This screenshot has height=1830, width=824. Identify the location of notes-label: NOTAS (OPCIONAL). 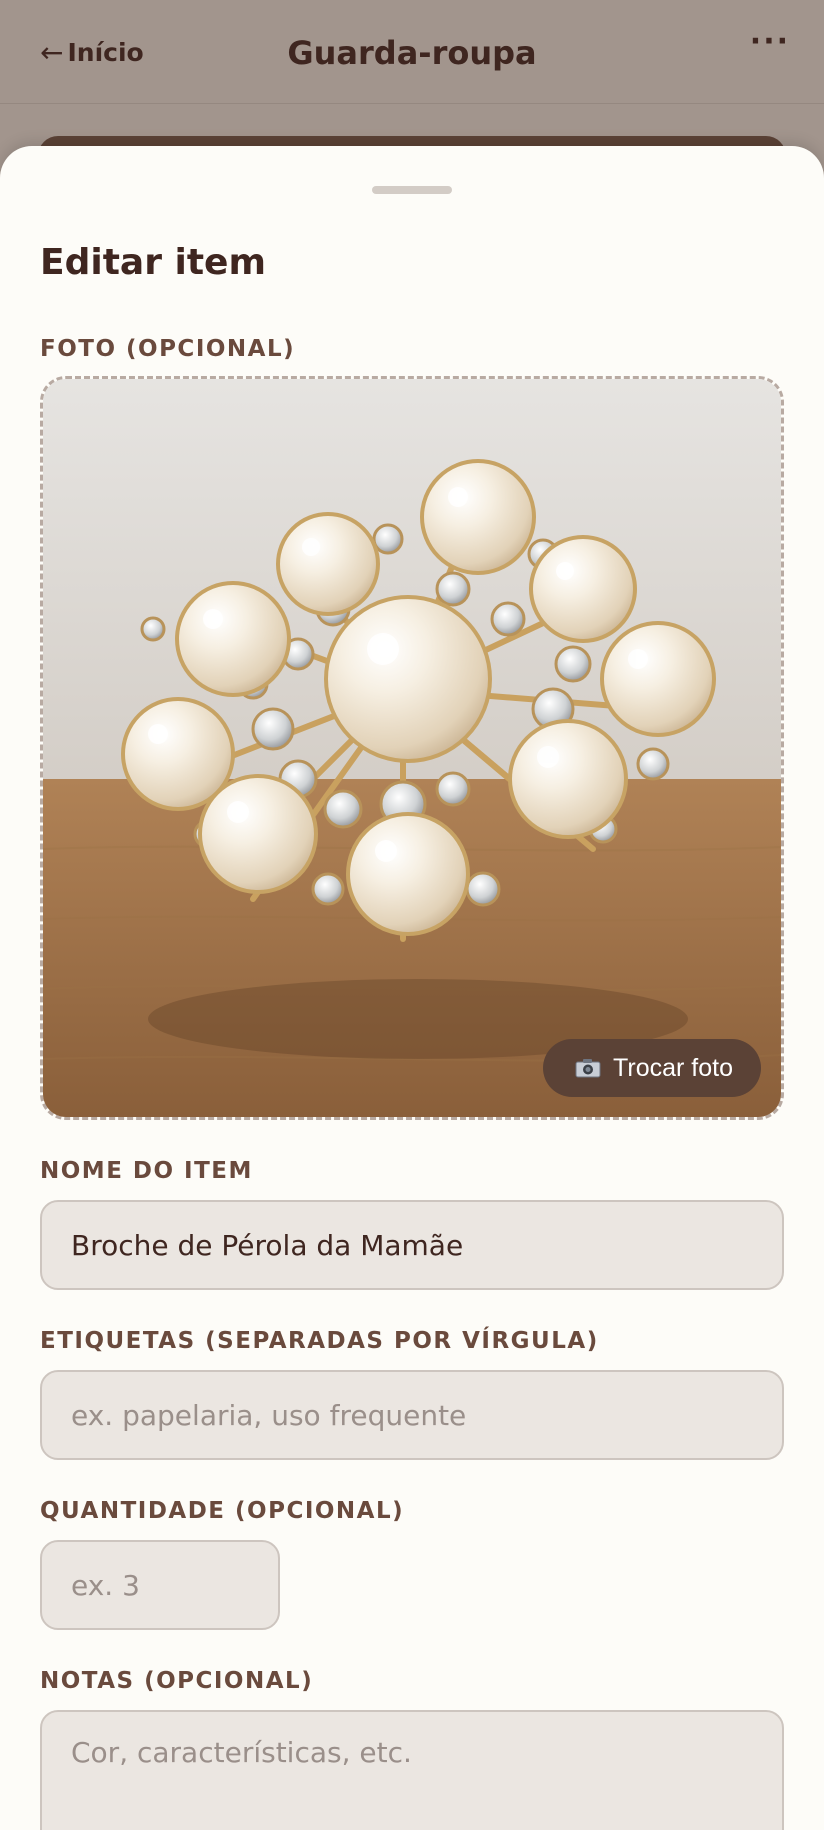
(177, 1681).